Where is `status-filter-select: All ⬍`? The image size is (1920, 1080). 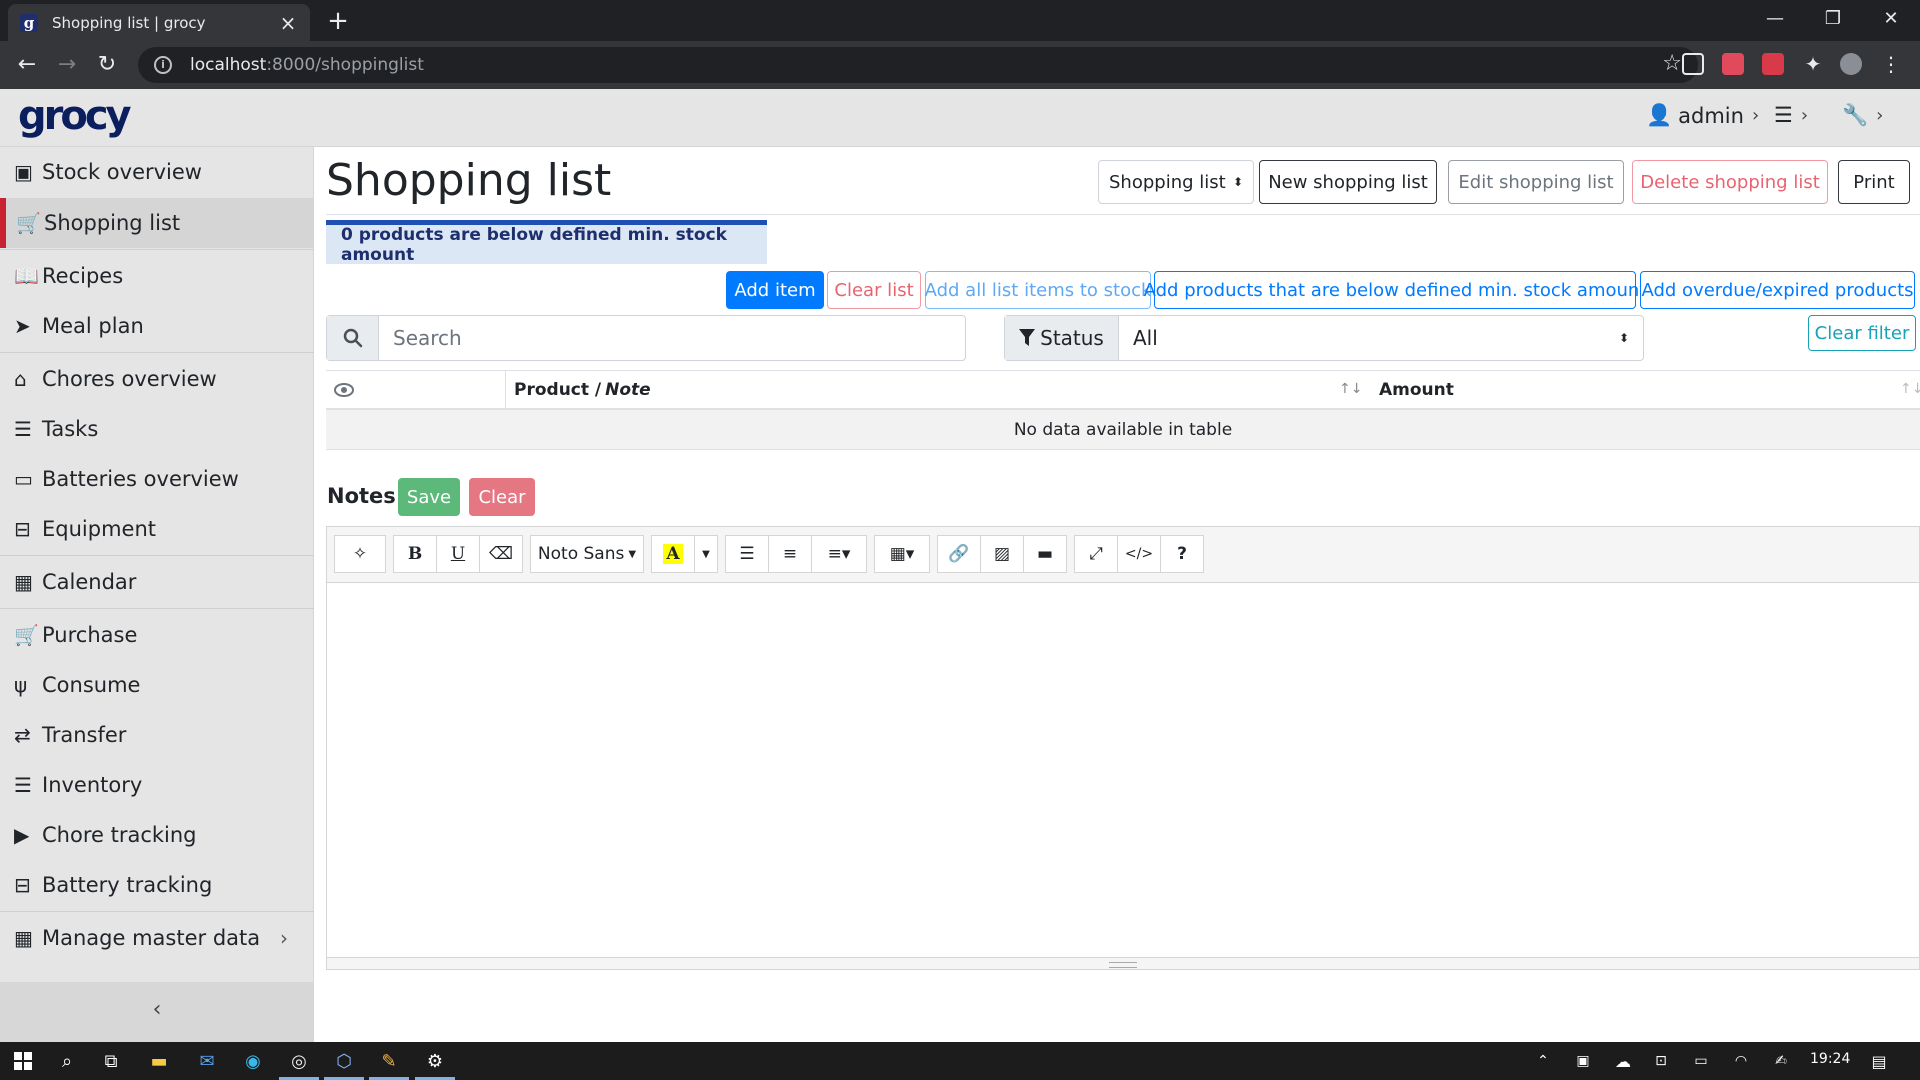
status-filter-select: All ⬍ is located at coordinates (1381, 338).